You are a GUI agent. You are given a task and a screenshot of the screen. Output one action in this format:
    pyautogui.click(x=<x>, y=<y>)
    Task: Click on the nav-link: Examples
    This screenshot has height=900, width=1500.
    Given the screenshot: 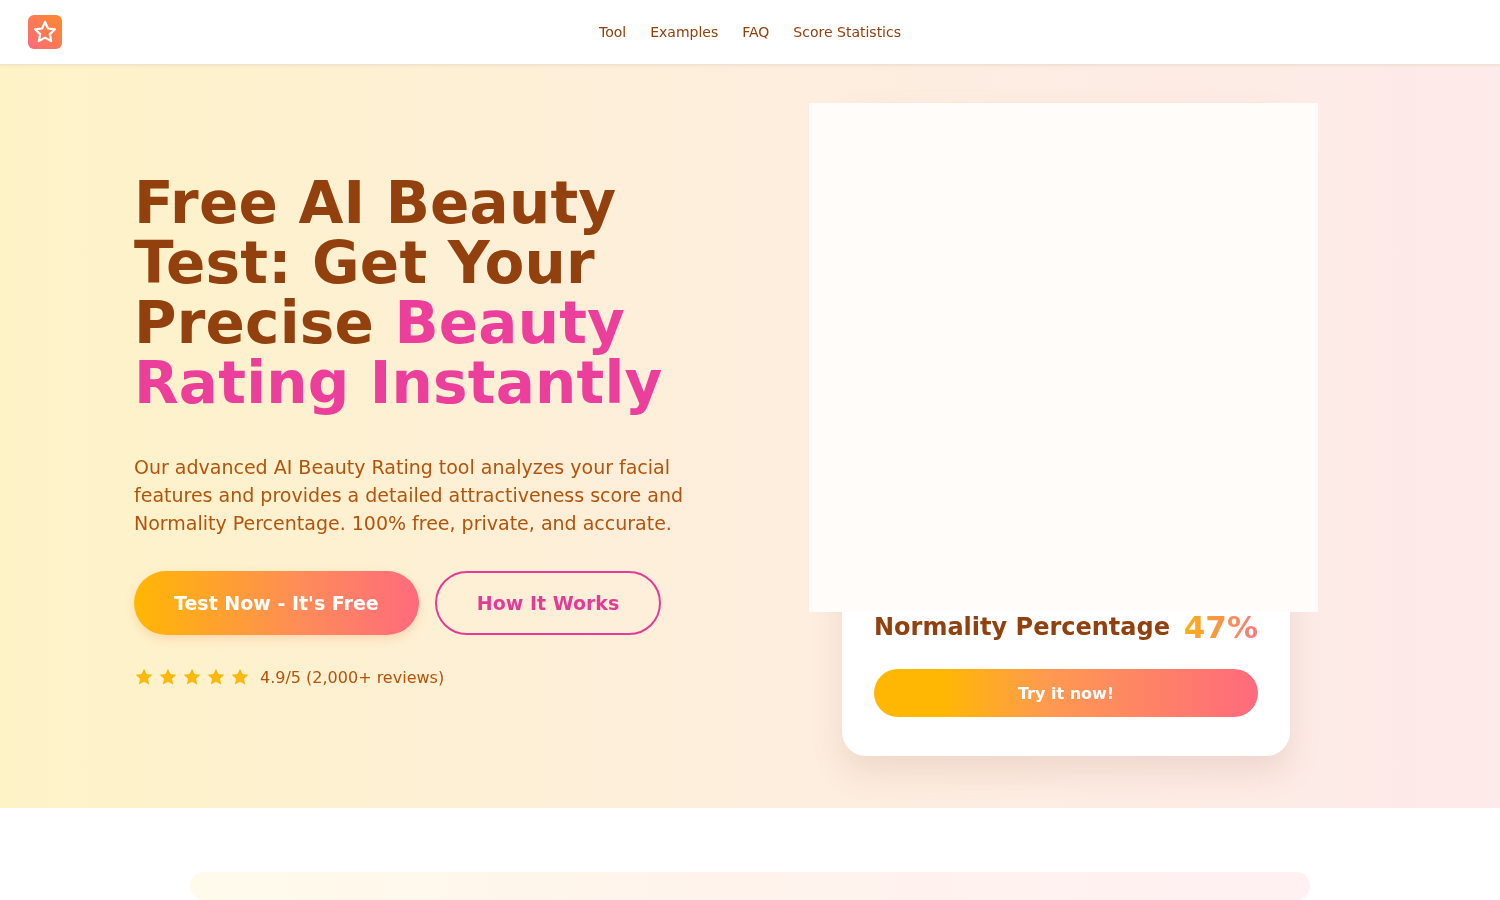 What is the action you would take?
    pyautogui.click(x=684, y=32)
    